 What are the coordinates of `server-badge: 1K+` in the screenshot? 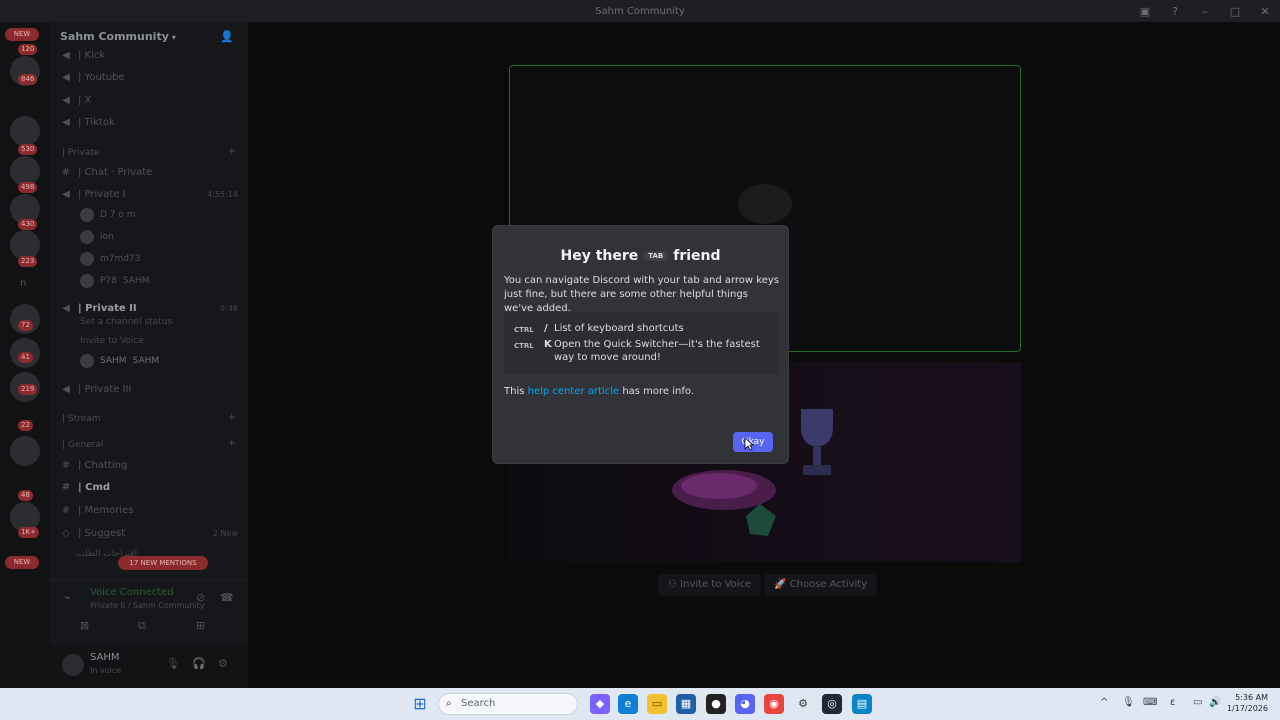 It's located at (28, 532).